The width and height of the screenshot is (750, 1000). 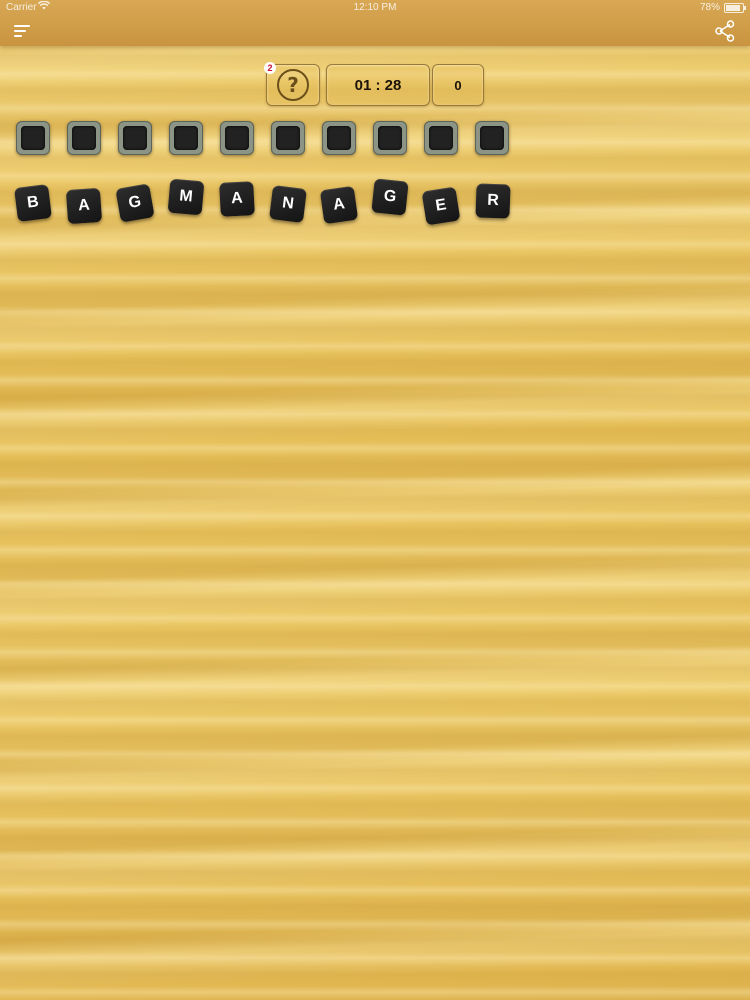 What do you see at coordinates (33, 203) in the screenshot?
I see `letter-tile: B` at bounding box center [33, 203].